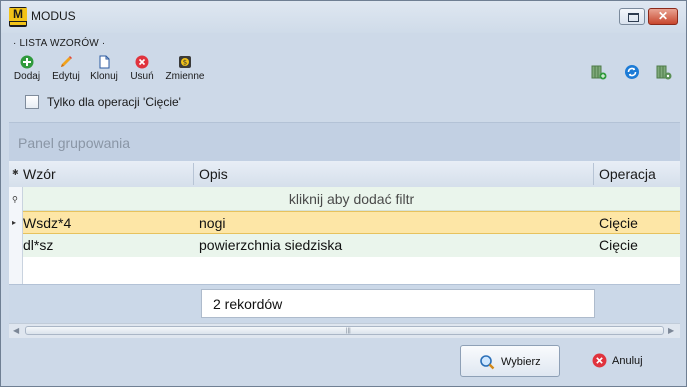 This screenshot has width=687, height=387. What do you see at coordinates (47, 223) in the screenshot?
I see `cell-wzor: Wsdz*4` at bounding box center [47, 223].